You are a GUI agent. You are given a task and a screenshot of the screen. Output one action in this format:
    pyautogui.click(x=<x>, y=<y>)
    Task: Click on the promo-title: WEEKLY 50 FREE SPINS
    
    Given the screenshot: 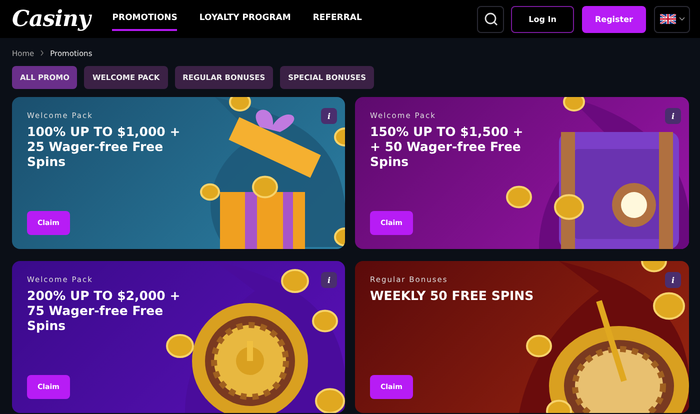 What is the action you would take?
    pyautogui.click(x=452, y=295)
    